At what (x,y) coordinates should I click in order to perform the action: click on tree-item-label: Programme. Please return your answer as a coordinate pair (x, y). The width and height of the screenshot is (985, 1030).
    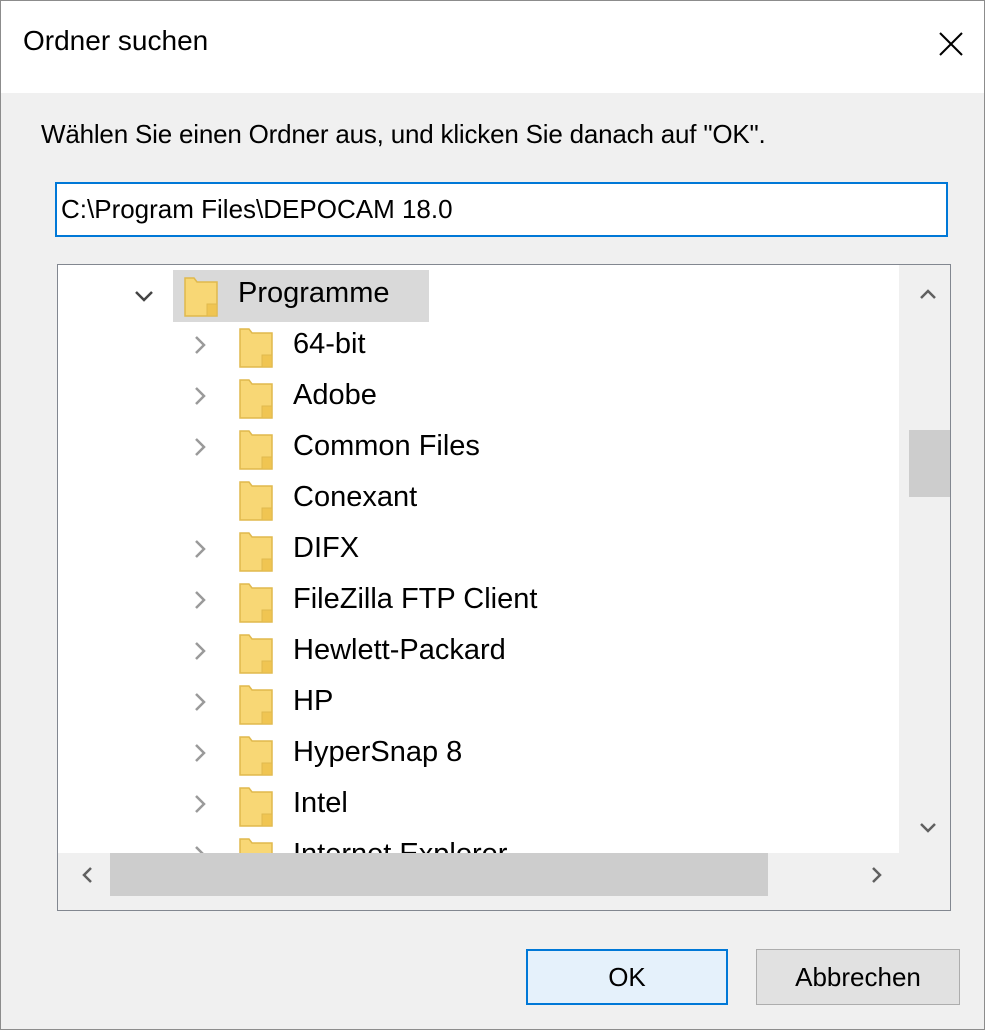
    Looking at the image, I should click on (314, 293).